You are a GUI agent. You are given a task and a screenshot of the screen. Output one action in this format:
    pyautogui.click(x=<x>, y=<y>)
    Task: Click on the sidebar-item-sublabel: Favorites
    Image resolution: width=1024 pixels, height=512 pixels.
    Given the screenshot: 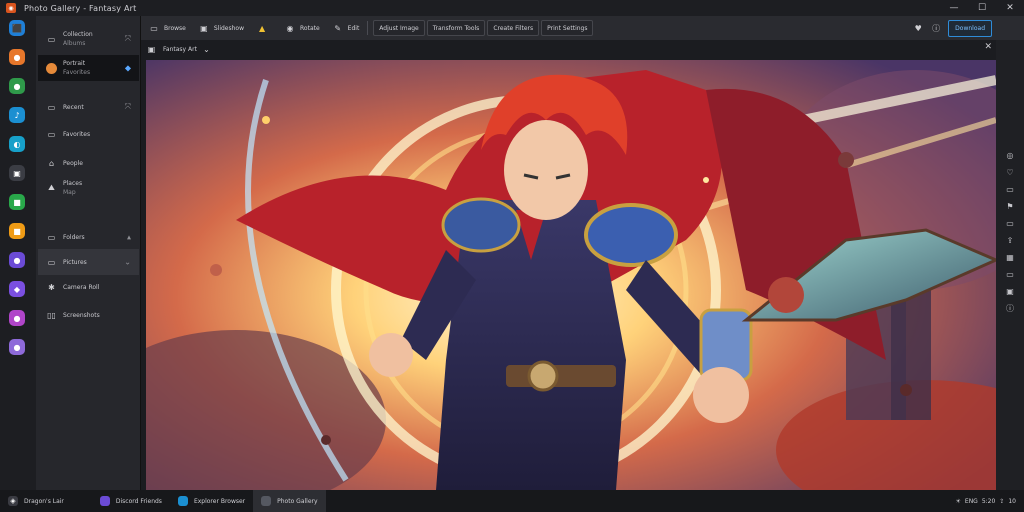 What is the action you would take?
    pyautogui.click(x=77, y=72)
    